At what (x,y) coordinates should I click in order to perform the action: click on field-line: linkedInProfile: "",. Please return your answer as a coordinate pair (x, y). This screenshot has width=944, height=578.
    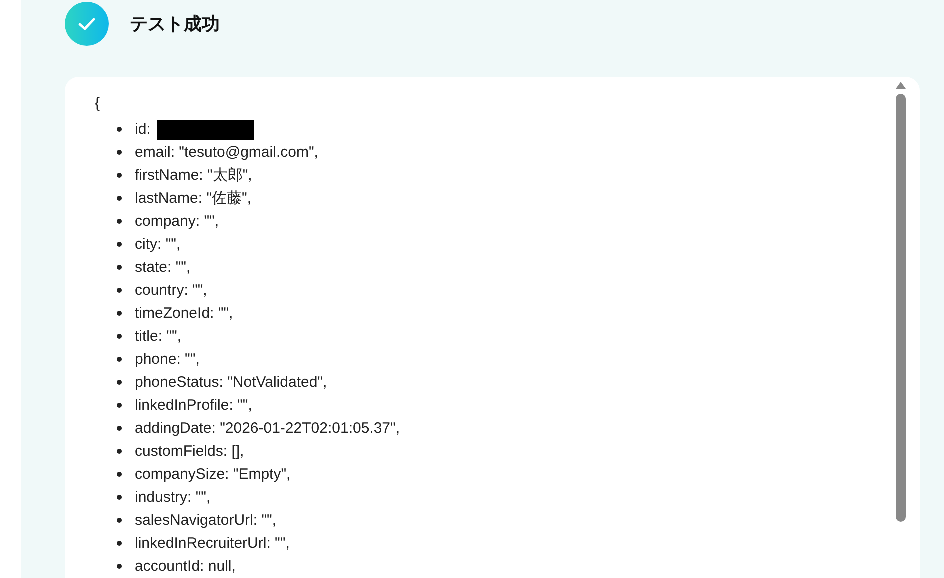
    Looking at the image, I should click on (193, 405).